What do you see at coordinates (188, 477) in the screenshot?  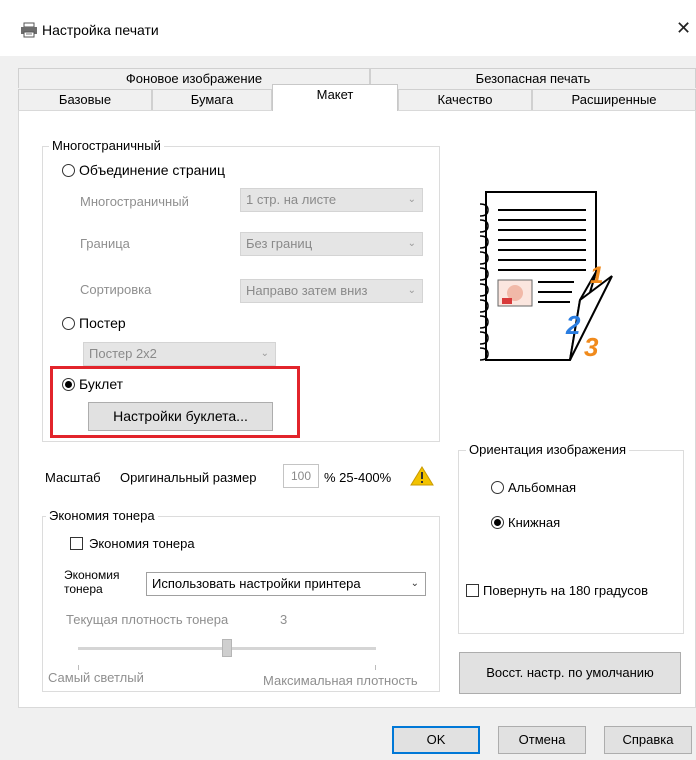 I see `scale-mode: Оригинальный размер` at bounding box center [188, 477].